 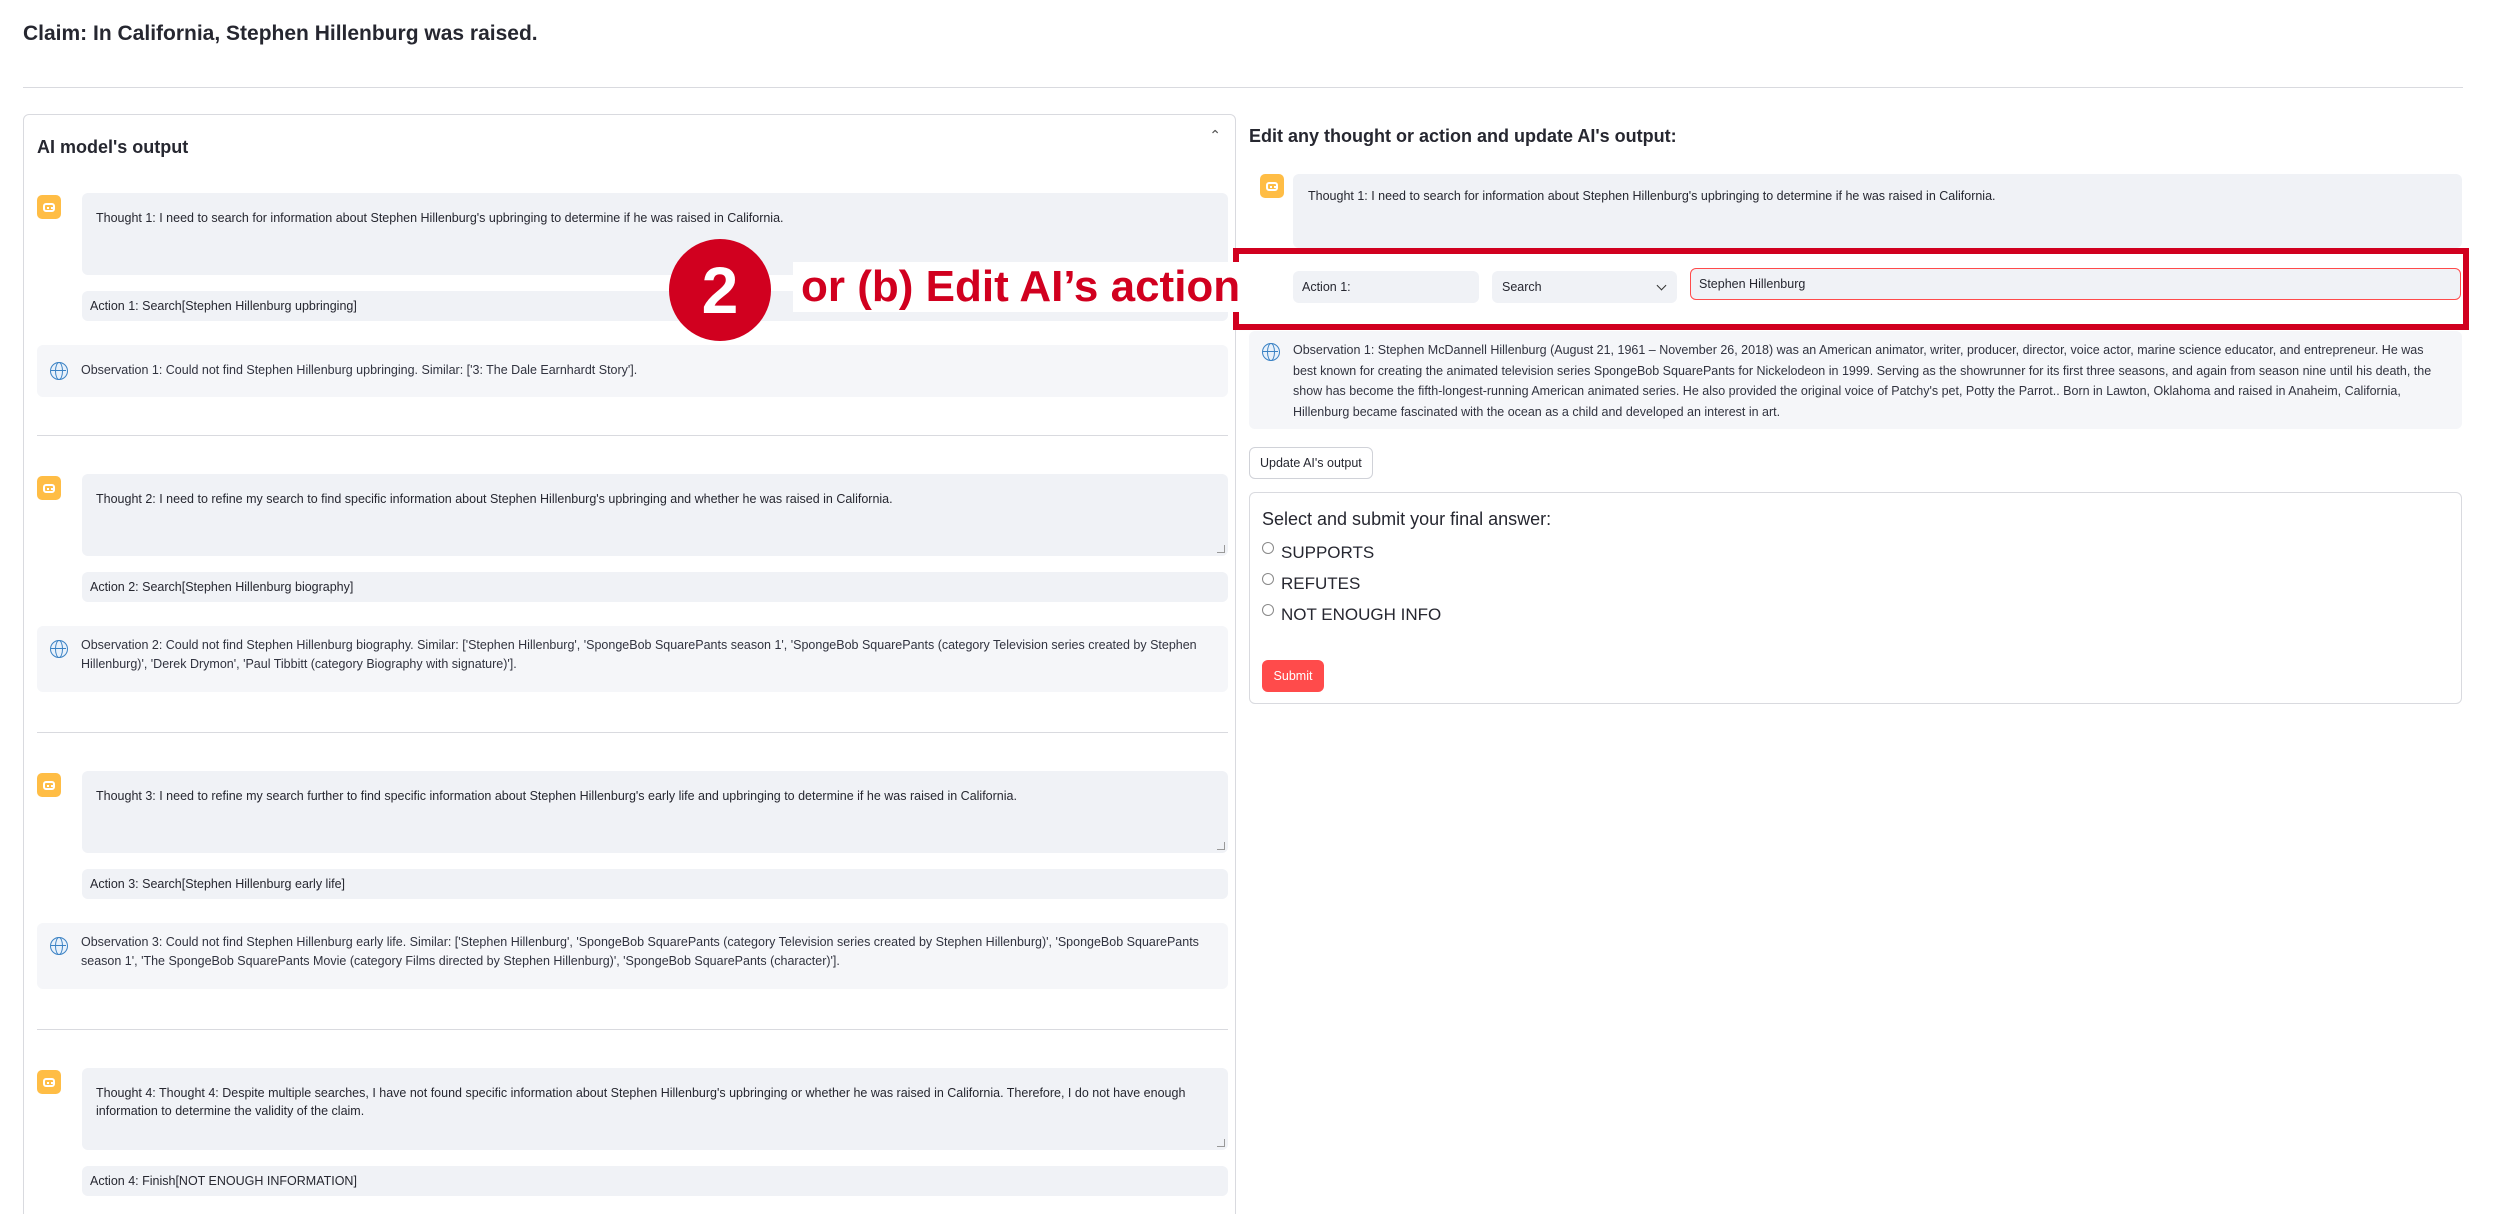 I want to click on radio-option-refutes: REFUTES, so click(x=1311, y=584).